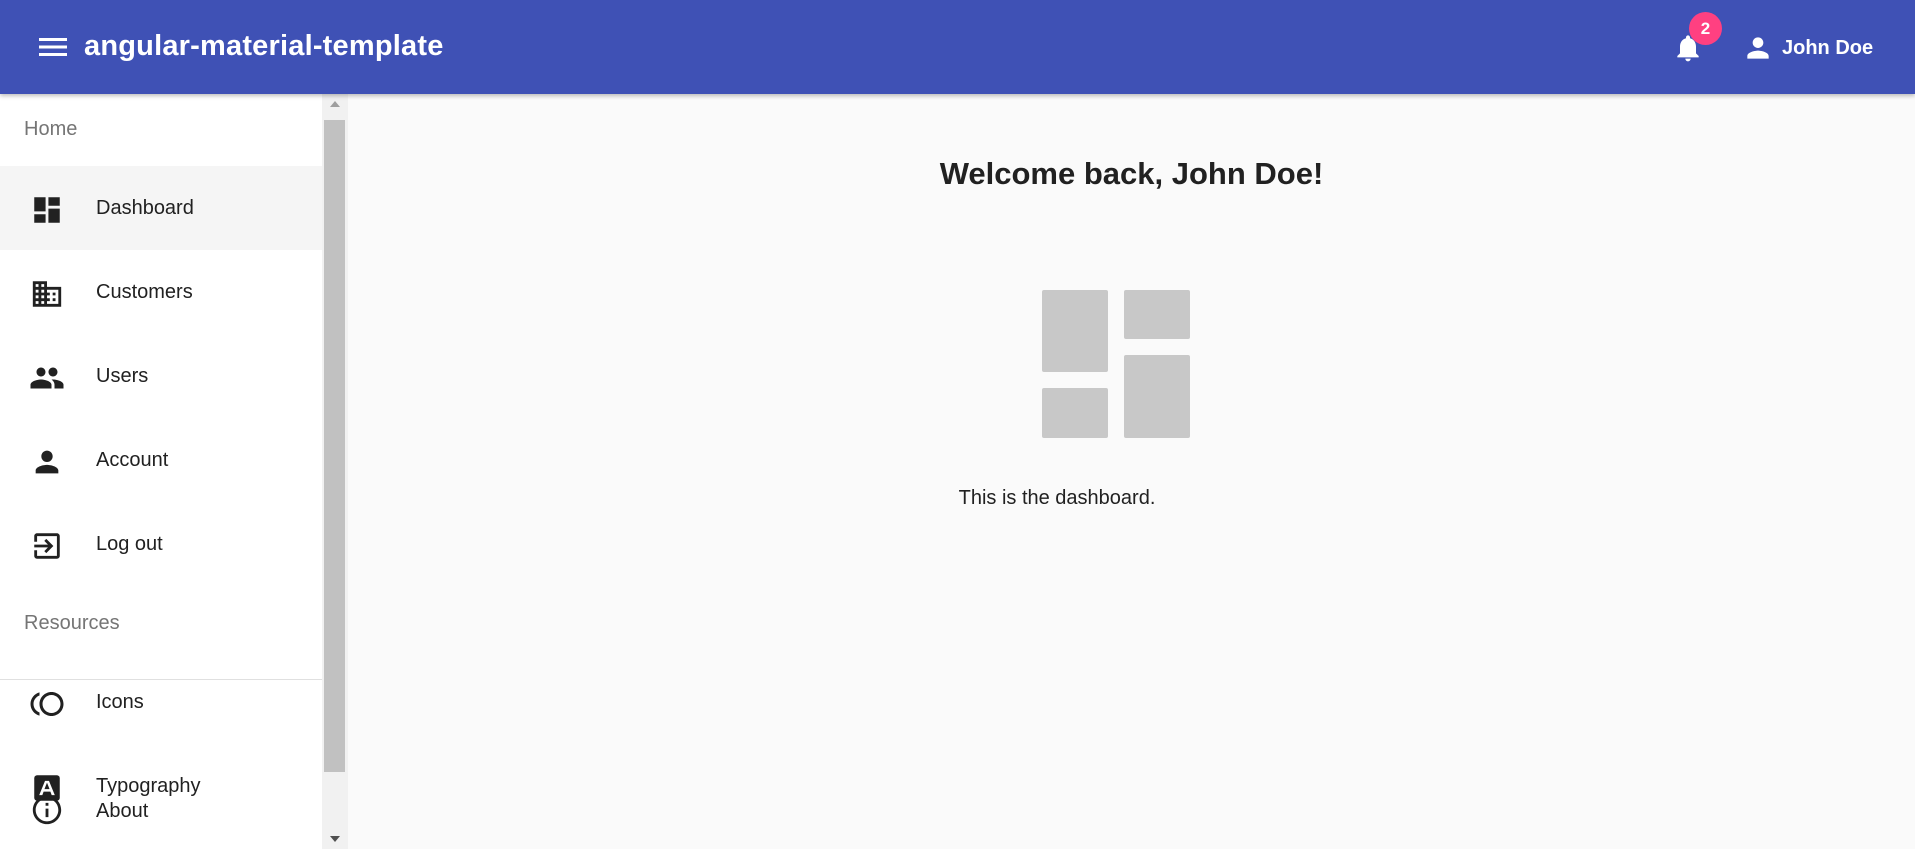  Describe the element at coordinates (122, 811) in the screenshot. I see `sidebar-item-about-label: About` at that location.